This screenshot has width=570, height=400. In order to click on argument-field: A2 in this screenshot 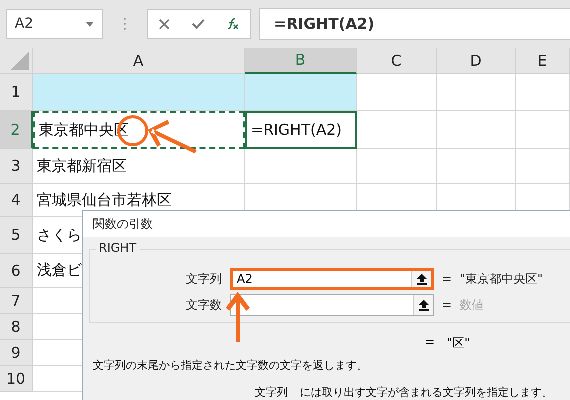, I will do `click(332, 279)`.